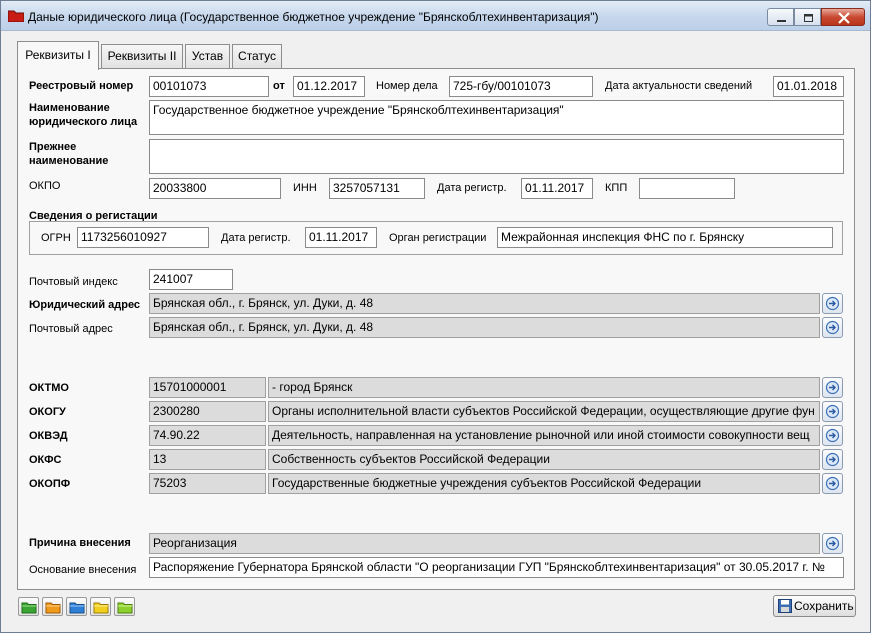  Describe the element at coordinates (496, 156) in the screenshot. I see `prev-name-field` at that location.